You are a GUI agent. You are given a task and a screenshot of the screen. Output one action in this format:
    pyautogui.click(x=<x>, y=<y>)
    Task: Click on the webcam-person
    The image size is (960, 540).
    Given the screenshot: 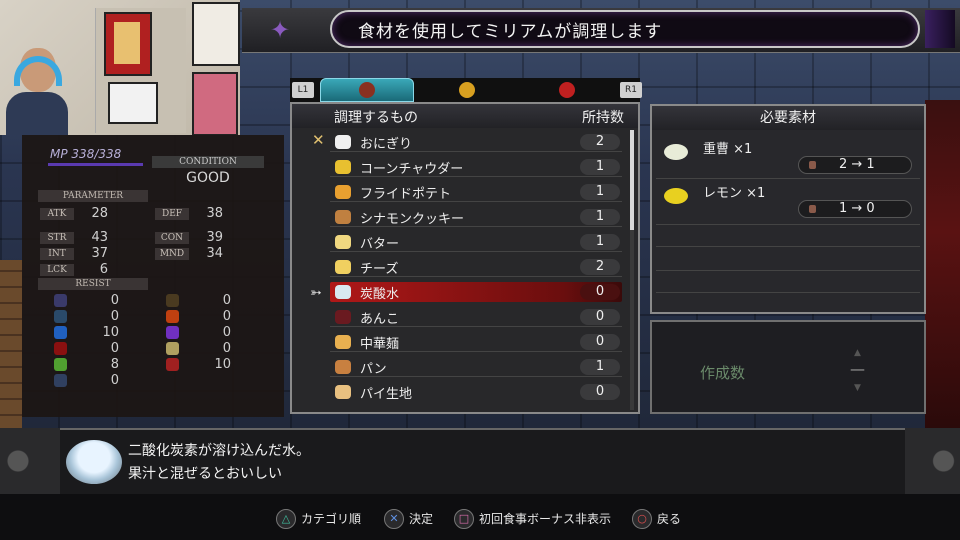 What is the action you would take?
    pyautogui.click(x=37, y=88)
    